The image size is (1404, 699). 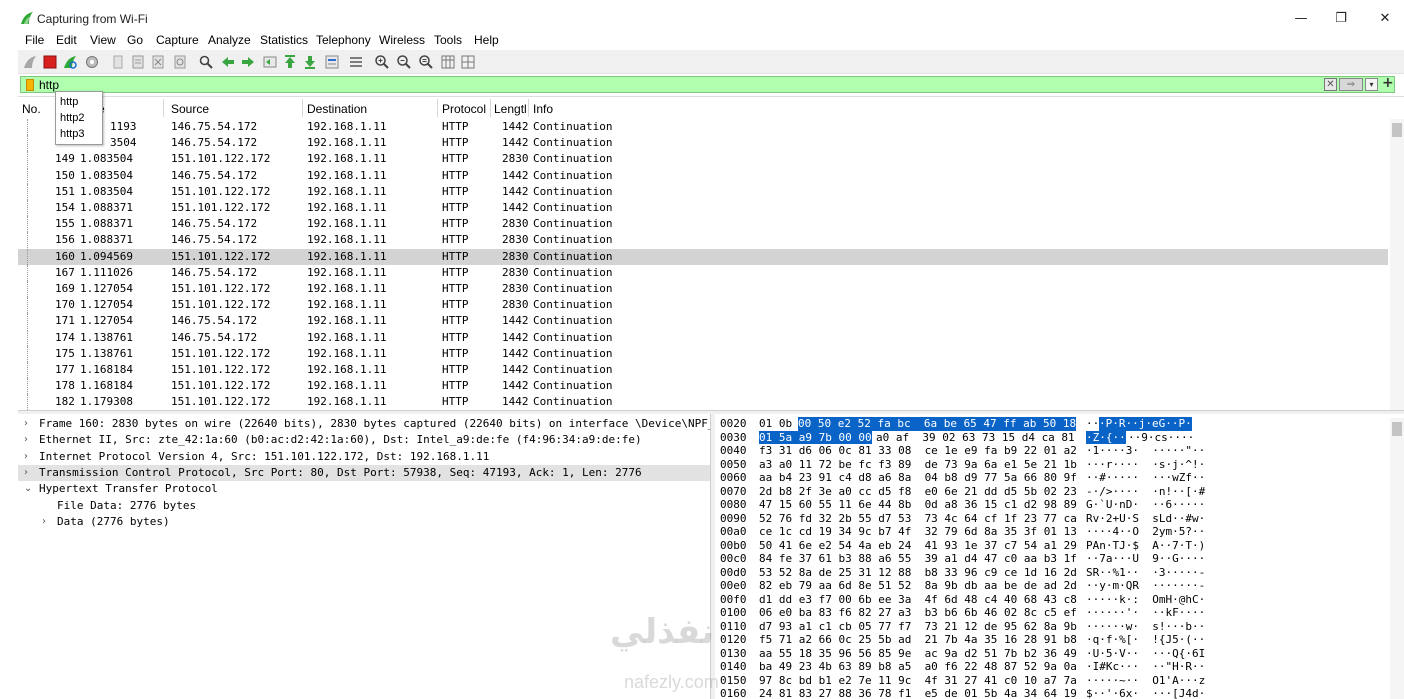 What do you see at coordinates (679, 84) in the screenshot?
I see `display-filter-input` at bounding box center [679, 84].